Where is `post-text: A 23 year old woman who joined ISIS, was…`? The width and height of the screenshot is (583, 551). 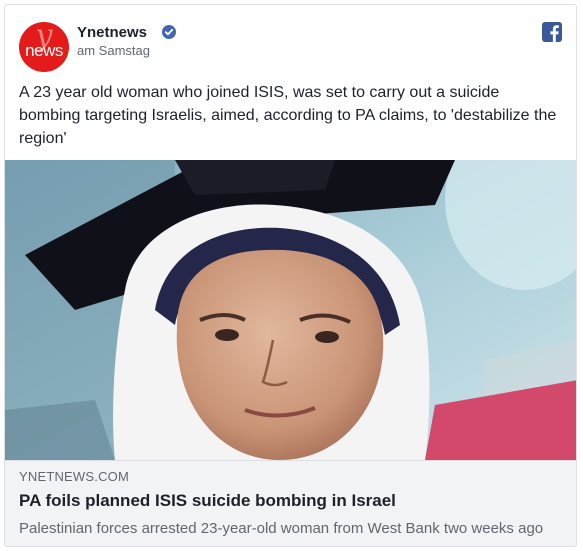
post-text: A 23 year old woman who joined ISIS, was… is located at coordinates (288, 115).